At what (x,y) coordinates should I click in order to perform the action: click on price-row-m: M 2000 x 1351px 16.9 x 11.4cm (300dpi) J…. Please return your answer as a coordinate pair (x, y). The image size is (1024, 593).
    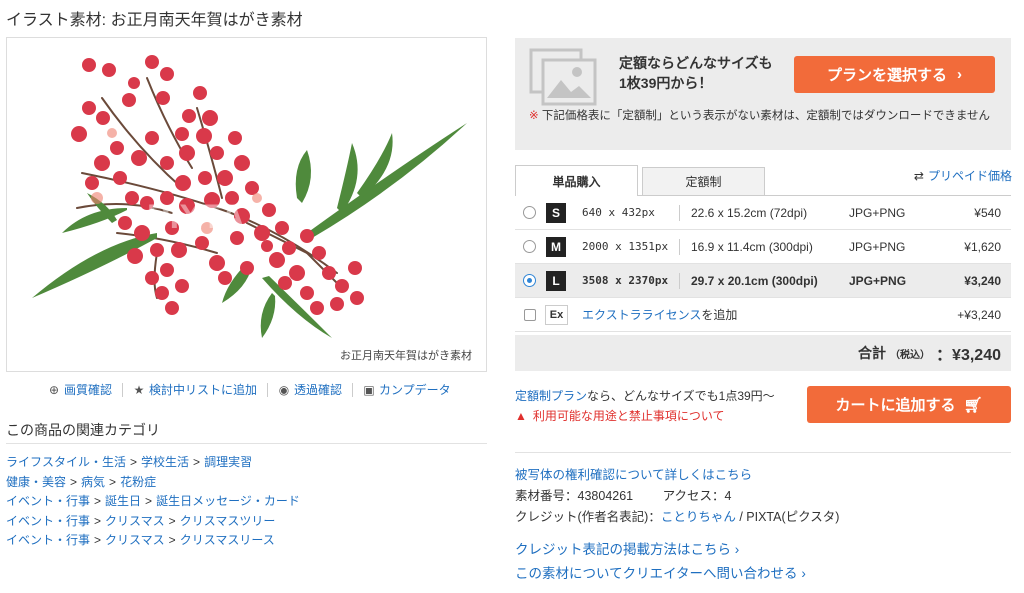
    Looking at the image, I should click on (763, 247).